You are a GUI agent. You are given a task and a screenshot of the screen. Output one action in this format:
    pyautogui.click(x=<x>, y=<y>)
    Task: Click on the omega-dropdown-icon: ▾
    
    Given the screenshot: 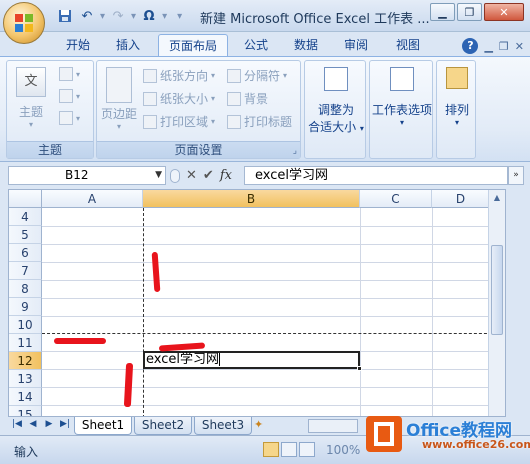 What is the action you would take?
    pyautogui.click(x=164, y=16)
    